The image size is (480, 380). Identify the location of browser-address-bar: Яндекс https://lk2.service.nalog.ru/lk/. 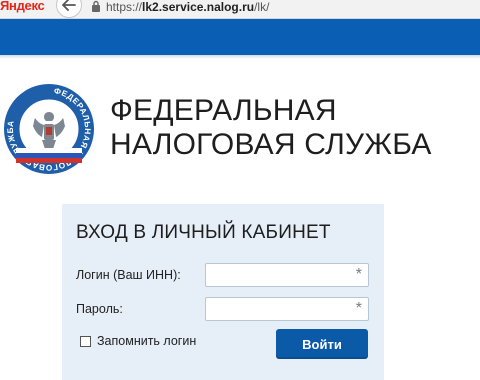
(240, 9).